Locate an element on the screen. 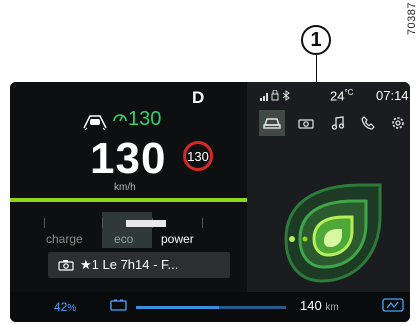  power-meter-scale is located at coordinates (124, 220).